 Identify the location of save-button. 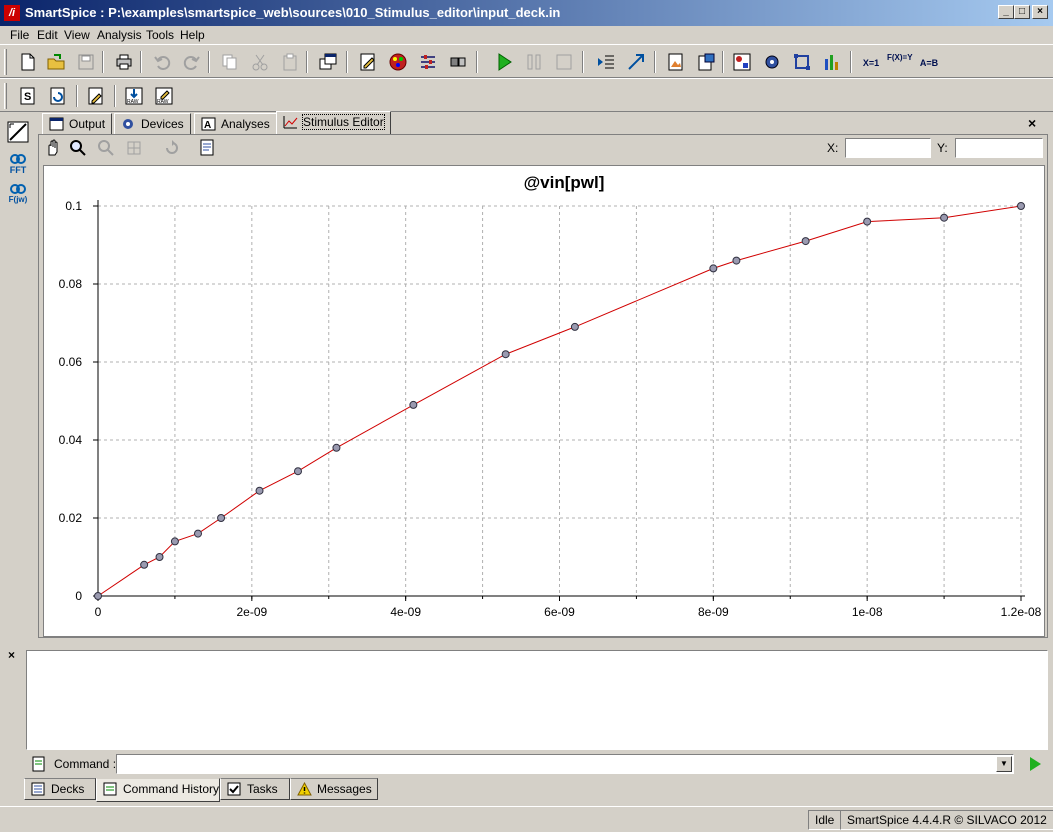
(86, 62).